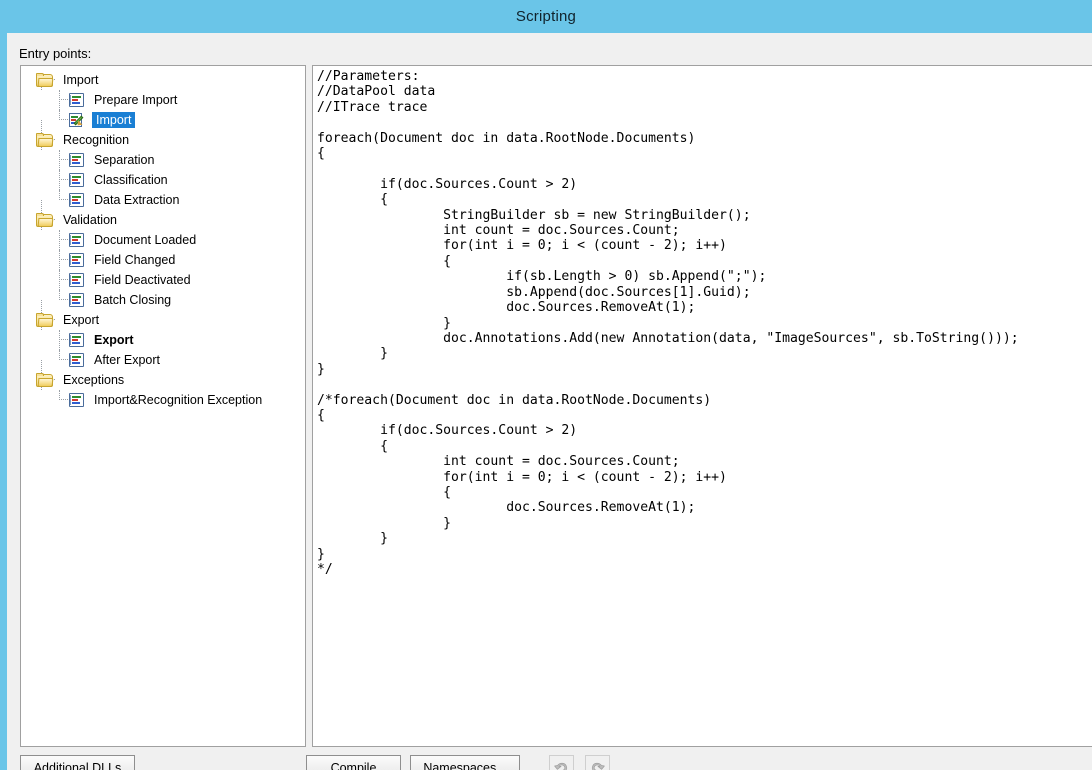  I want to click on tree-item: Batch Closing, so click(163, 300).